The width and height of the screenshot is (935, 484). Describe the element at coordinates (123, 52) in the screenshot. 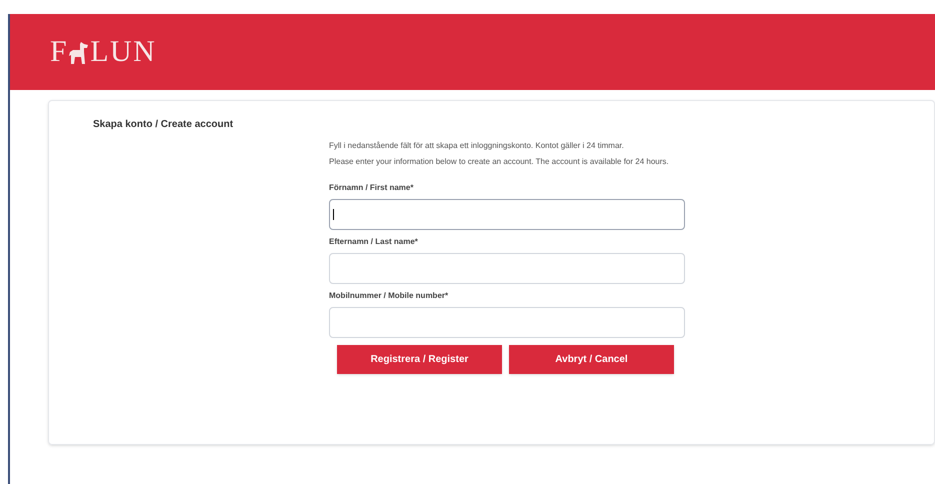

I see `logo-text: LUN` at that location.